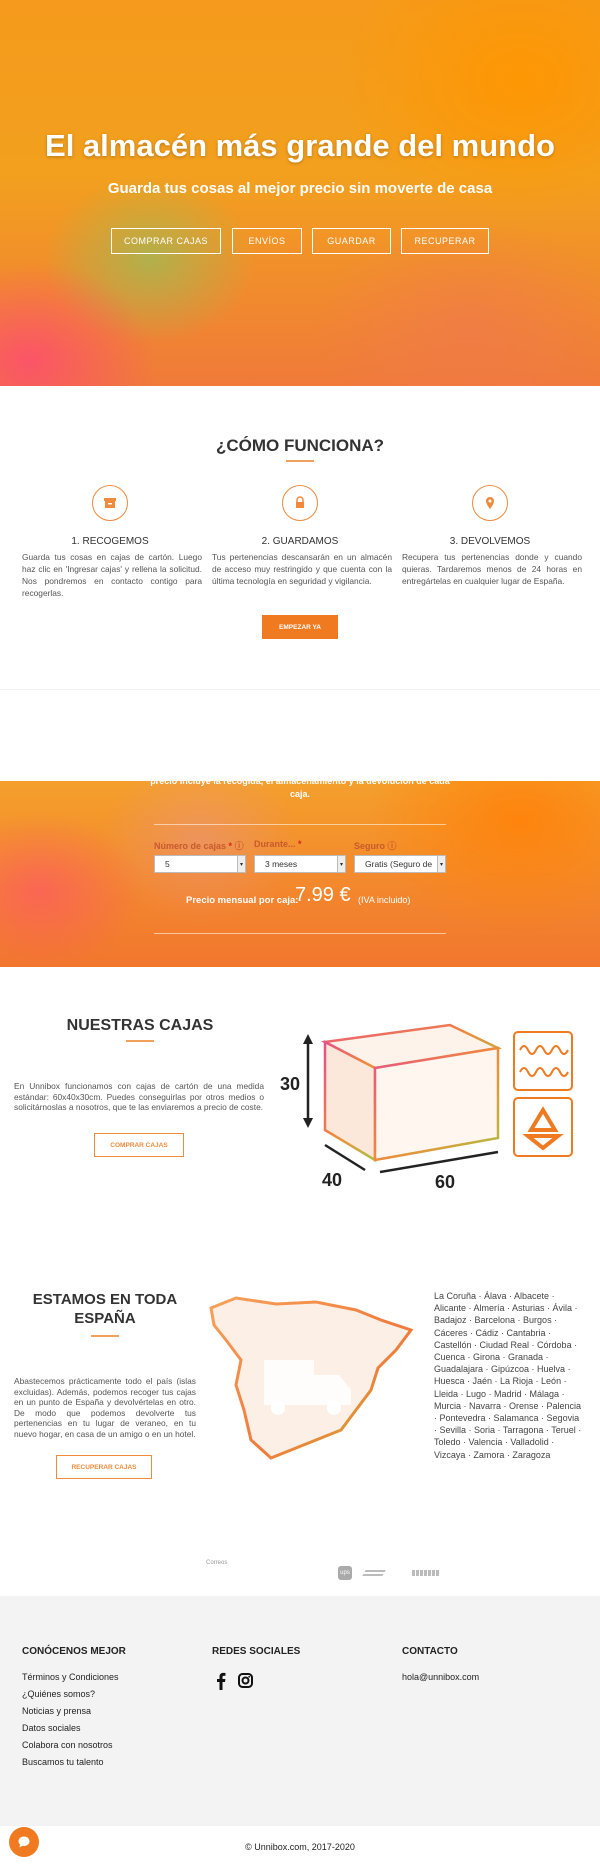 The height and width of the screenshot is (1868, 600). Describe the element at coordinates (440, 1677) in the screenshot. I see `contact-email-link: hola@unnibox.com` at that location.